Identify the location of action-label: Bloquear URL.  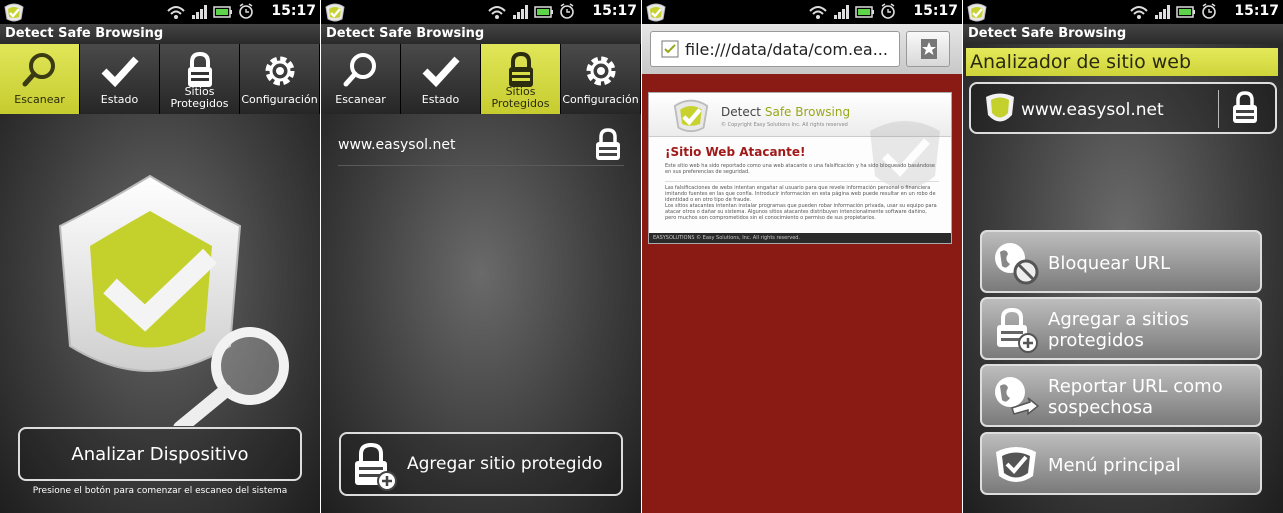
(1109, 263).